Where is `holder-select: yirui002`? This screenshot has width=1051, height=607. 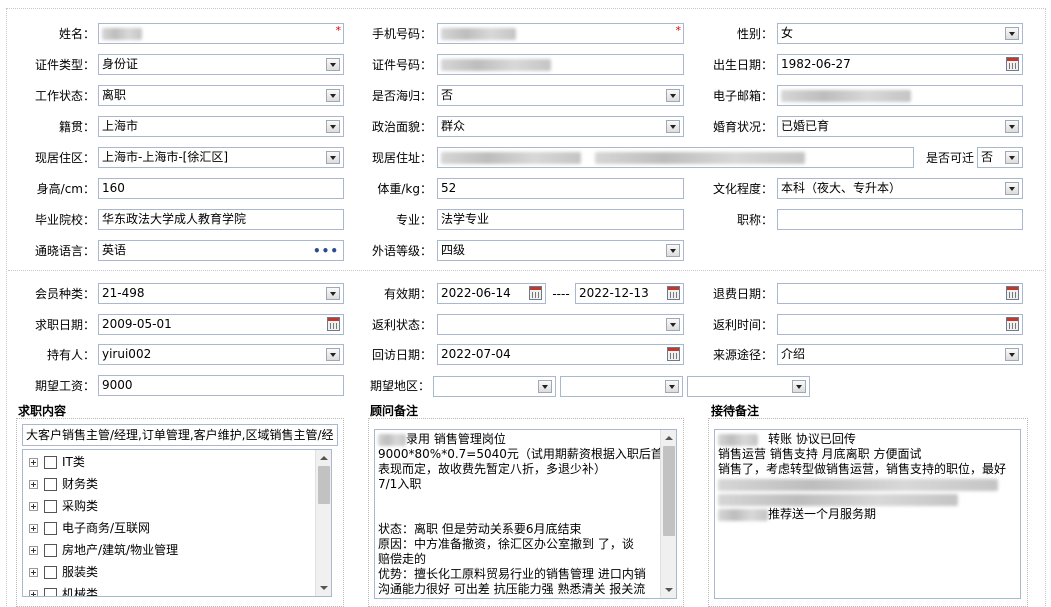
holder-select: yirui002 is located at coordinates (221, 354).